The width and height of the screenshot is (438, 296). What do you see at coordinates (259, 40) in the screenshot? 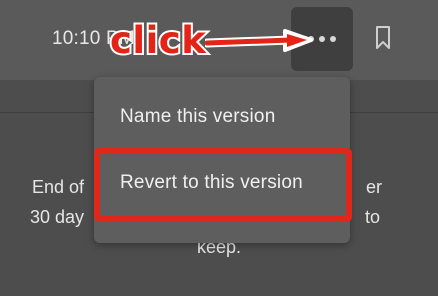
I see `annotation-arrow-icon` at bounding box center [259, 40].